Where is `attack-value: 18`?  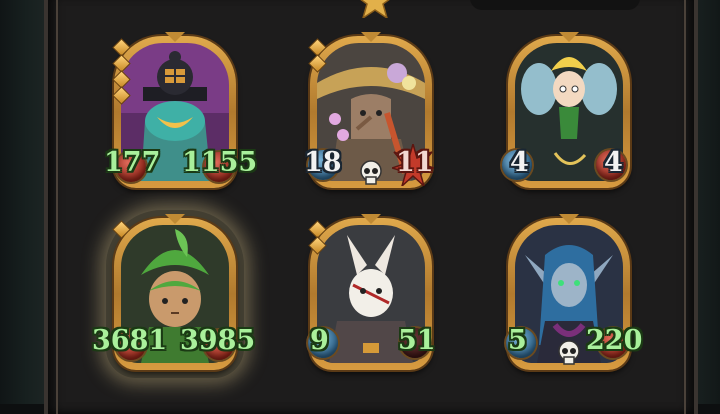
attack-value: 18 is located at coordinates (323, 162).